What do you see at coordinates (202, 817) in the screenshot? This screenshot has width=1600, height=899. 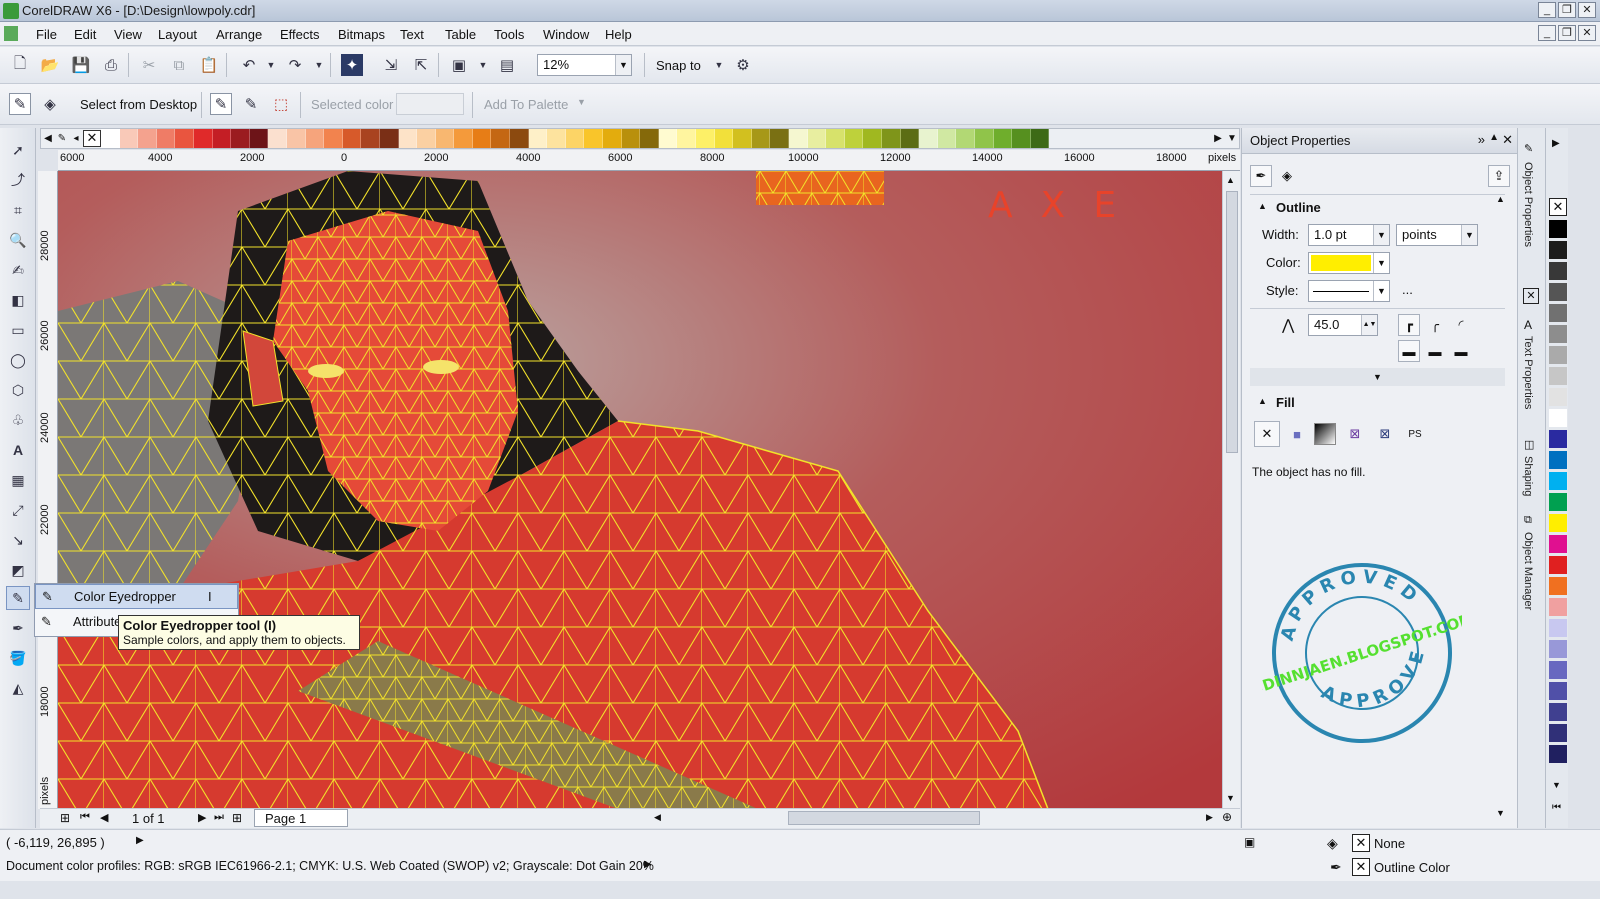 I see `next-page-icon: ▶` at bounding box center [202, 817].